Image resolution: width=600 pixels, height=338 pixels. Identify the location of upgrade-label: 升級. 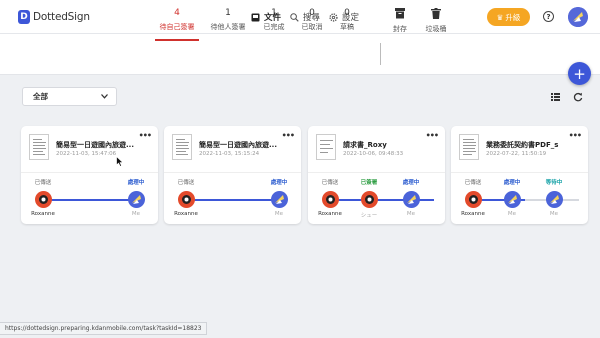
(513, 17).